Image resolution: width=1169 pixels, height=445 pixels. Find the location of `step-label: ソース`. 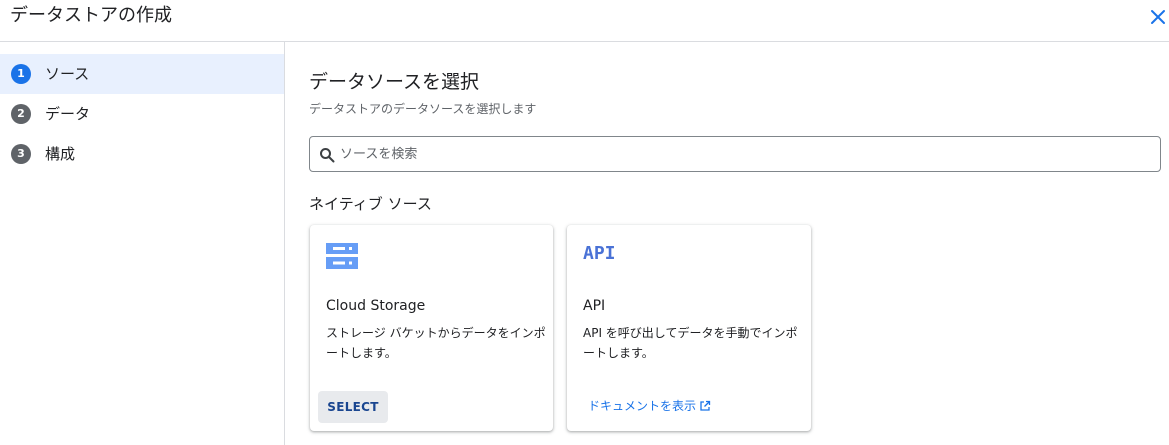

step-label: ソース is located at coordinates (67, 74).